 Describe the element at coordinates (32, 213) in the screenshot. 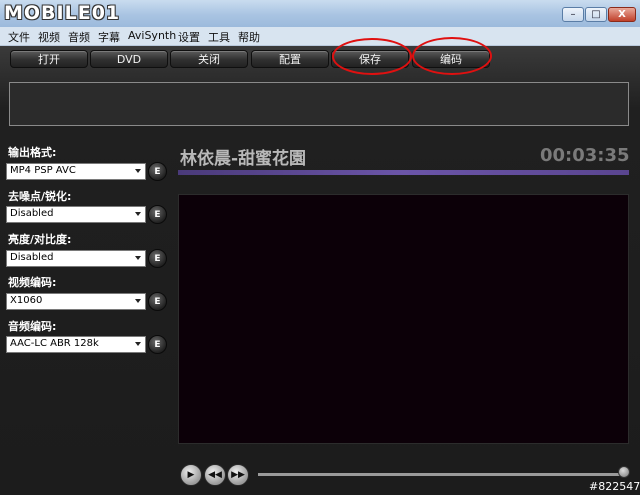

I see `denoise-sharpen-value: Disabled` at that location.